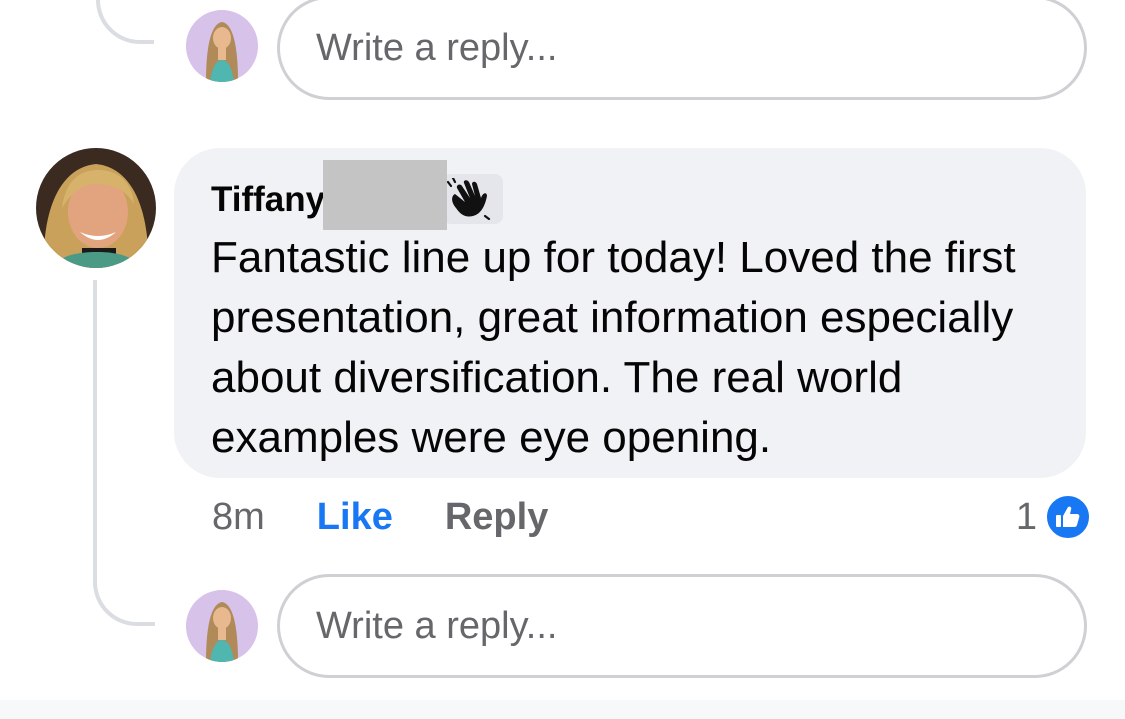 This screenshot has height=719, width=1125. I want to click on thumbs-up-icon, so click(1068, 517).